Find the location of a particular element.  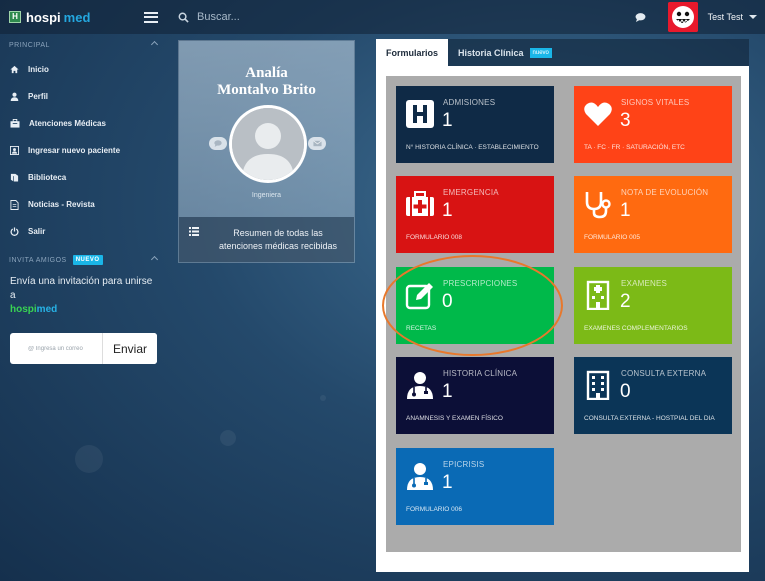

invite-brand: hospi is located at coordinates (23, 309).